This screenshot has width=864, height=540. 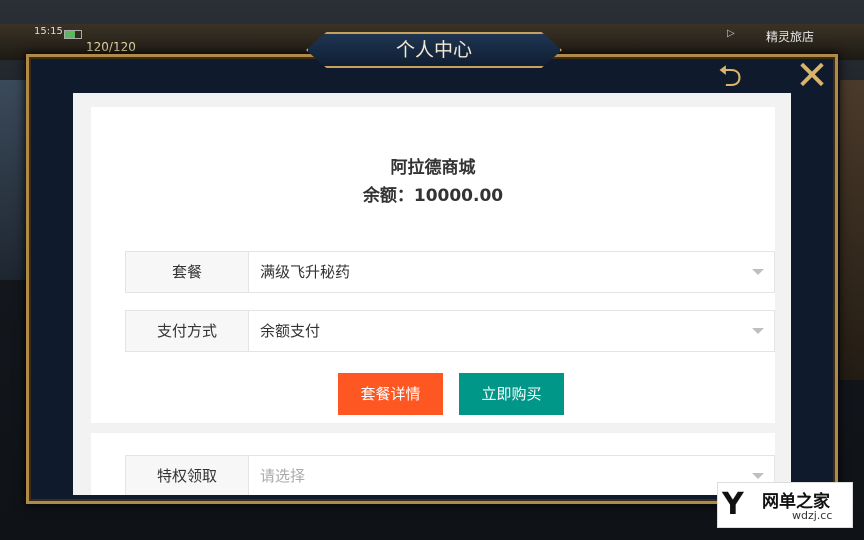 I want to click on wdzj-logo-icon: Y, so click(x=733, y=504).